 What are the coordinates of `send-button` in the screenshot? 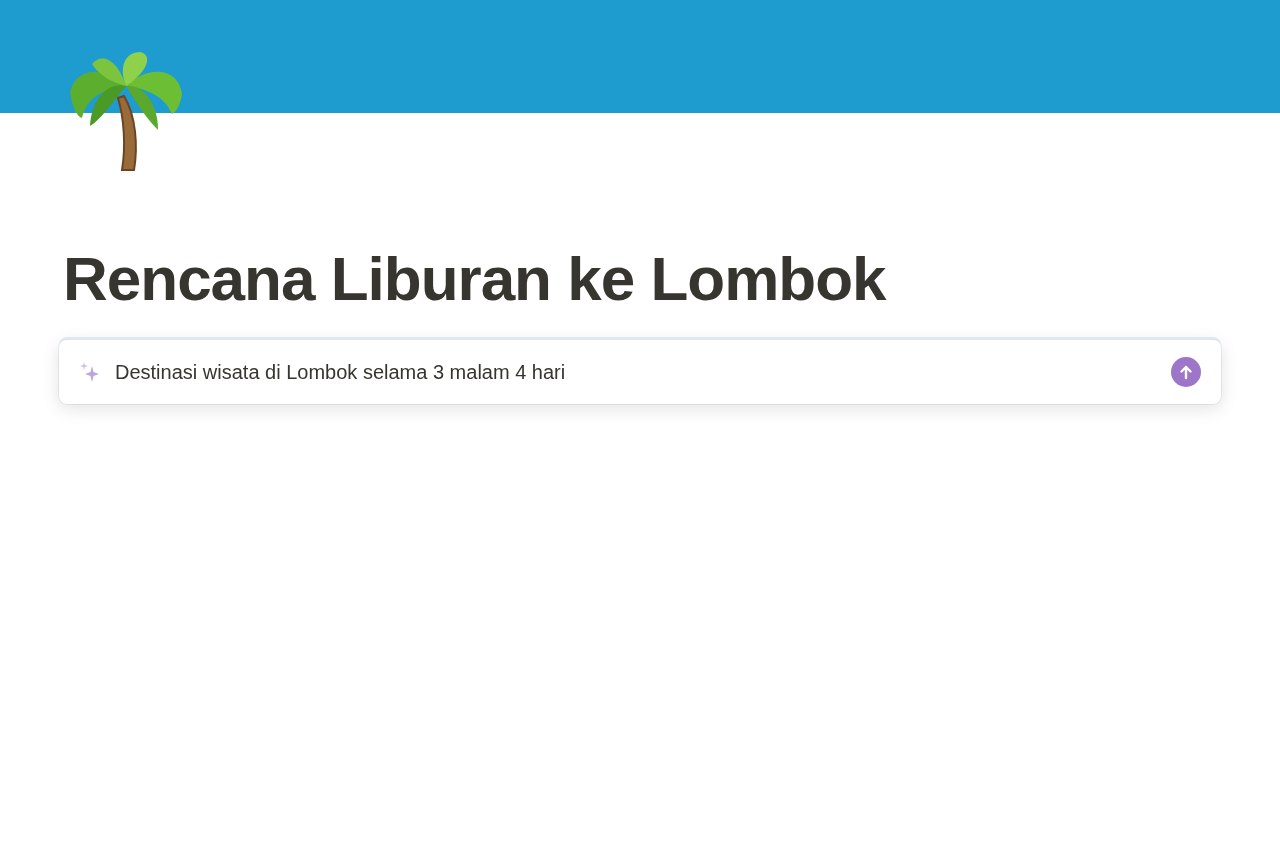 It's located at (1186, 372).